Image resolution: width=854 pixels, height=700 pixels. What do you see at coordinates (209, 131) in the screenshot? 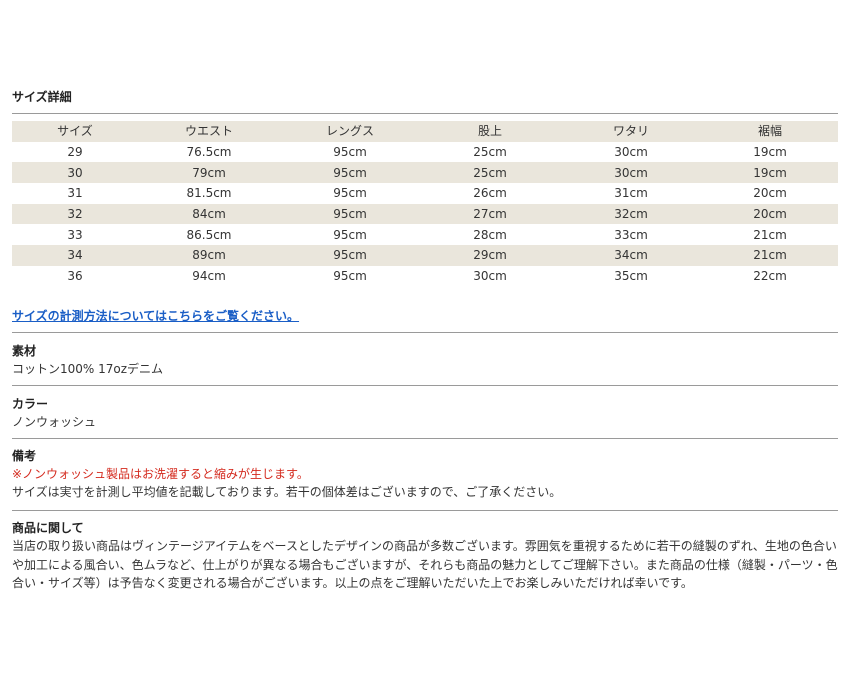
I see `column-header-waist: ウエスト` at bounding box center [209, 131].